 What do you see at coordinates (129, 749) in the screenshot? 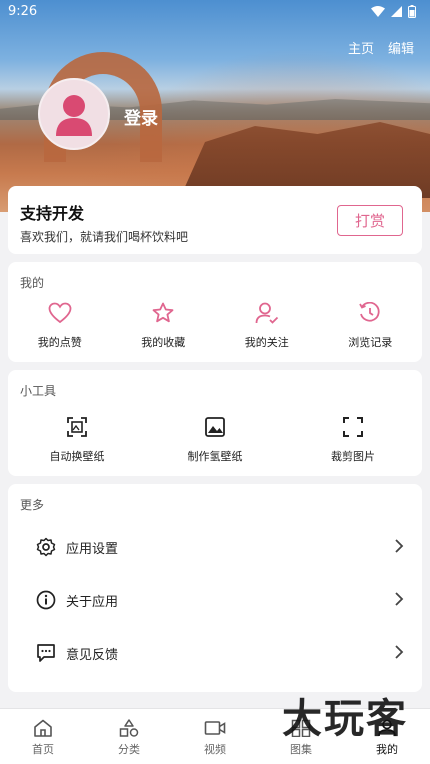
I see `tab-category-label: 分类` at bounding box center [129, 749].